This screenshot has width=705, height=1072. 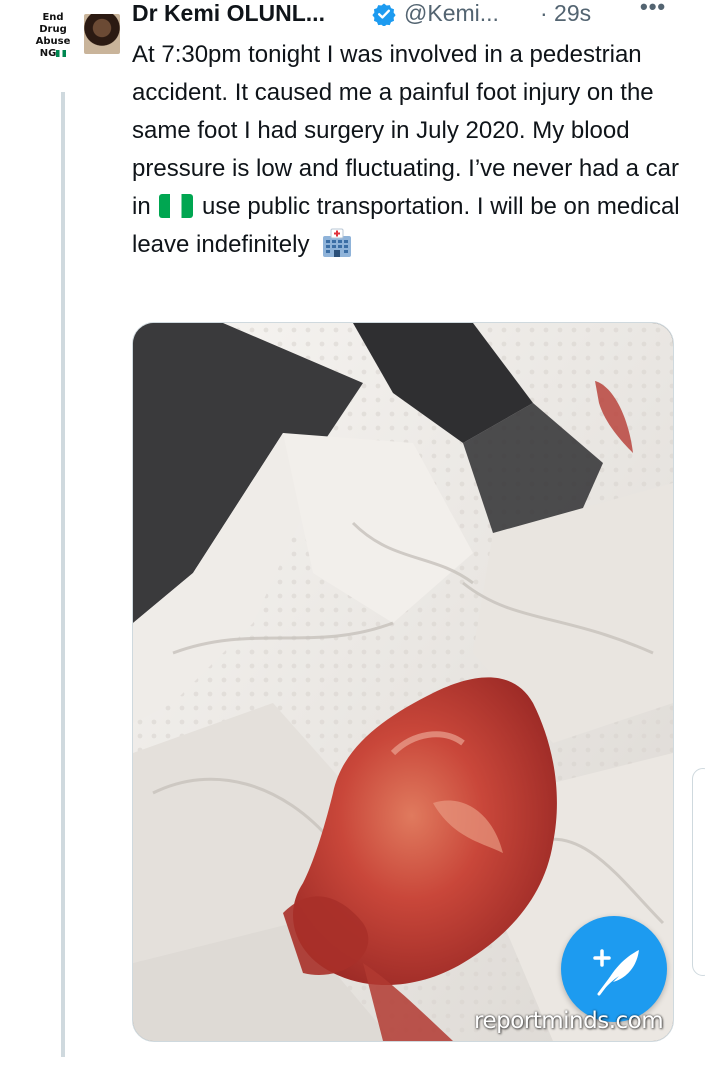 What do you see at coordinates (653, 10) in the screenshot?
I see `more-icon: •••` at bounding box center [653, 10].